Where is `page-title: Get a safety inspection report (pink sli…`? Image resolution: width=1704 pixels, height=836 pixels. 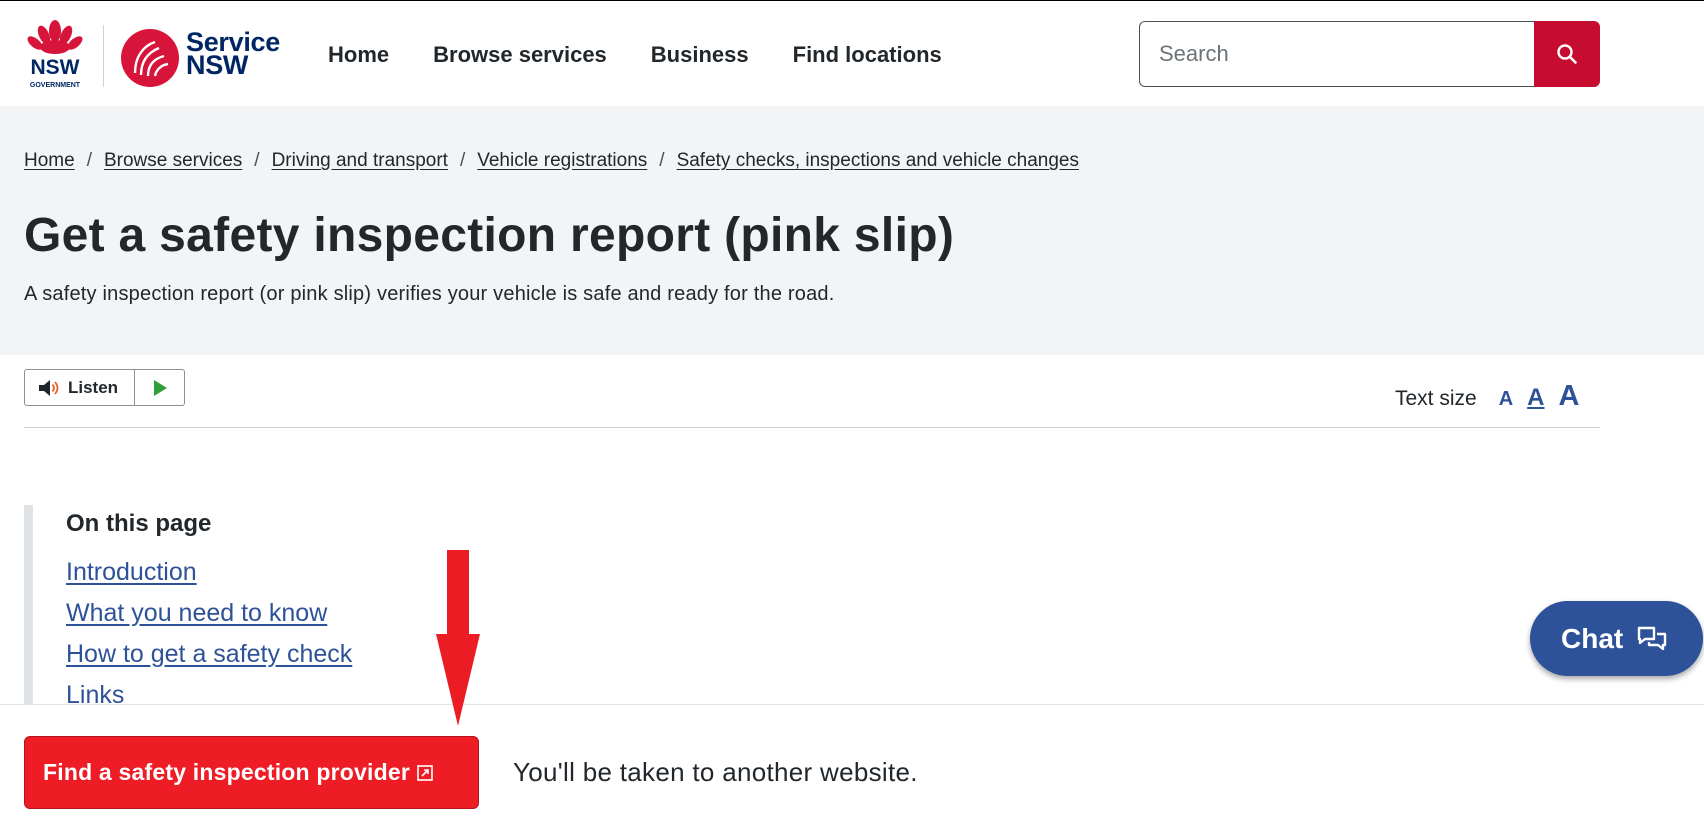
page-title: Get a safety inspection report (pink sli… is located at coordinates (489, 235).